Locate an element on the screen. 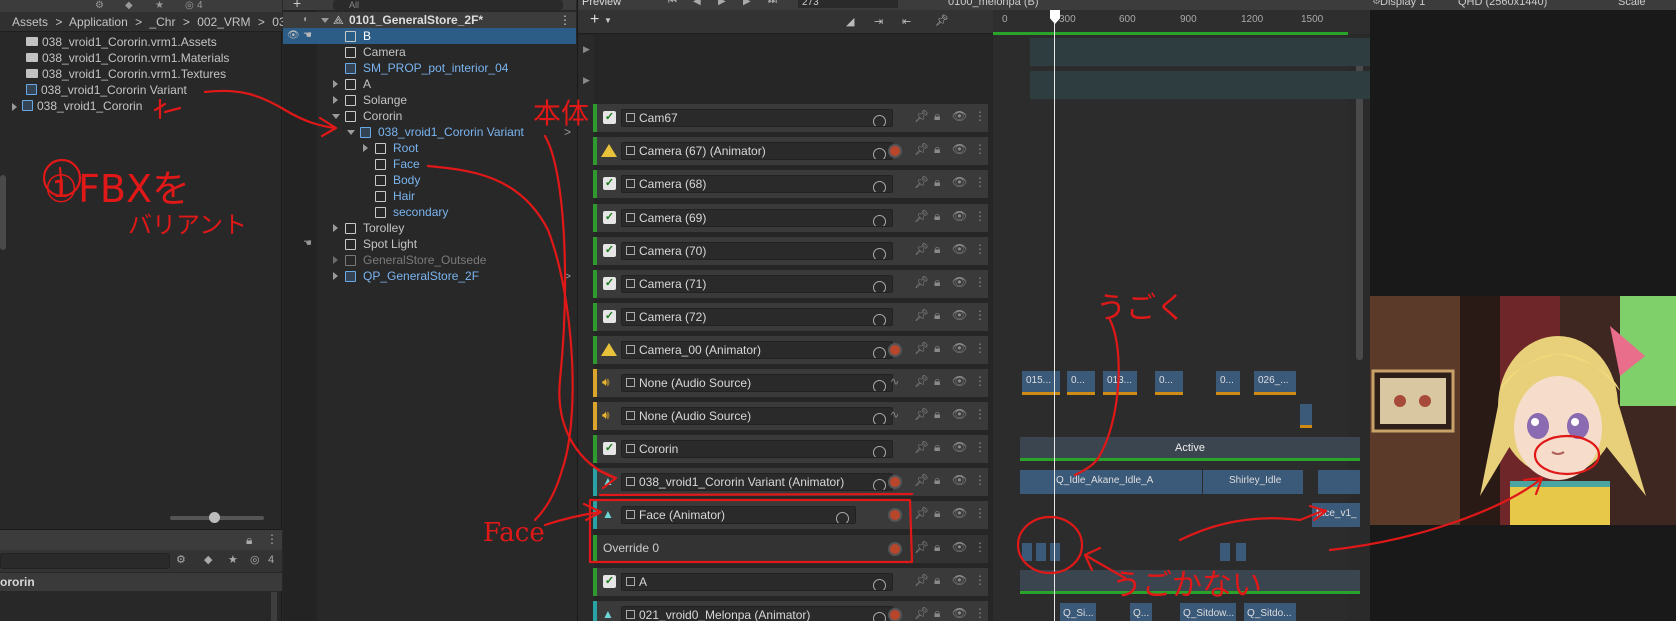  hierarchy-item: Body is located at coordinates (429, 180).